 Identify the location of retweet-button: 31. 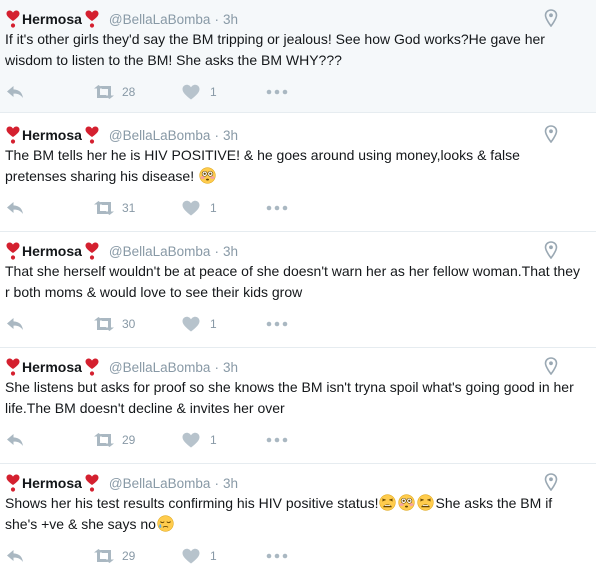
(114, 208).